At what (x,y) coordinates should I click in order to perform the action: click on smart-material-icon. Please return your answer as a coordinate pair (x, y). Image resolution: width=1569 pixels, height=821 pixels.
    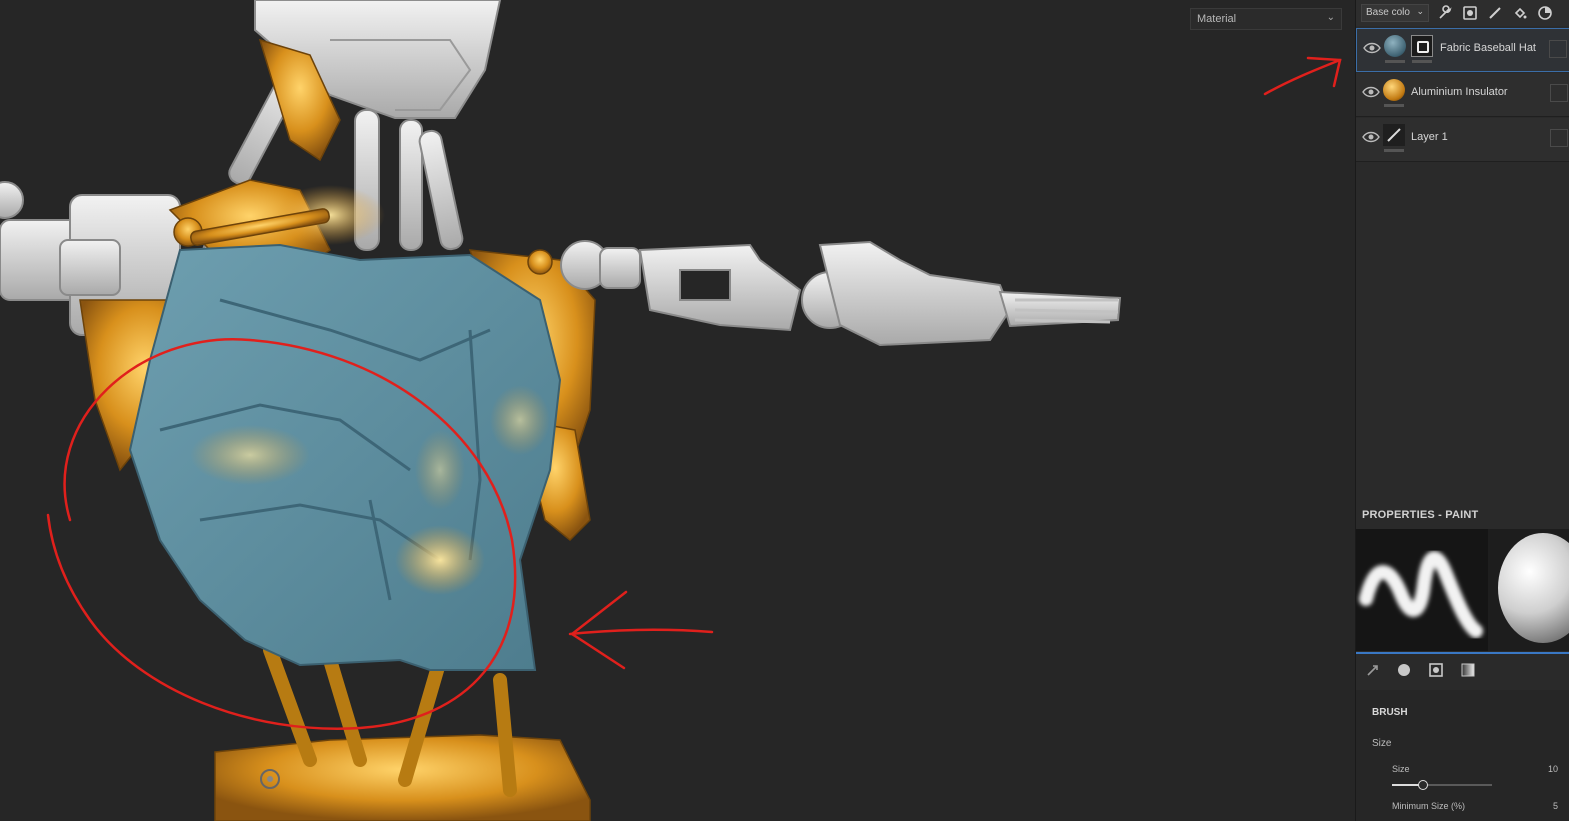
    Looking at the image, I should click on (1545, 13).